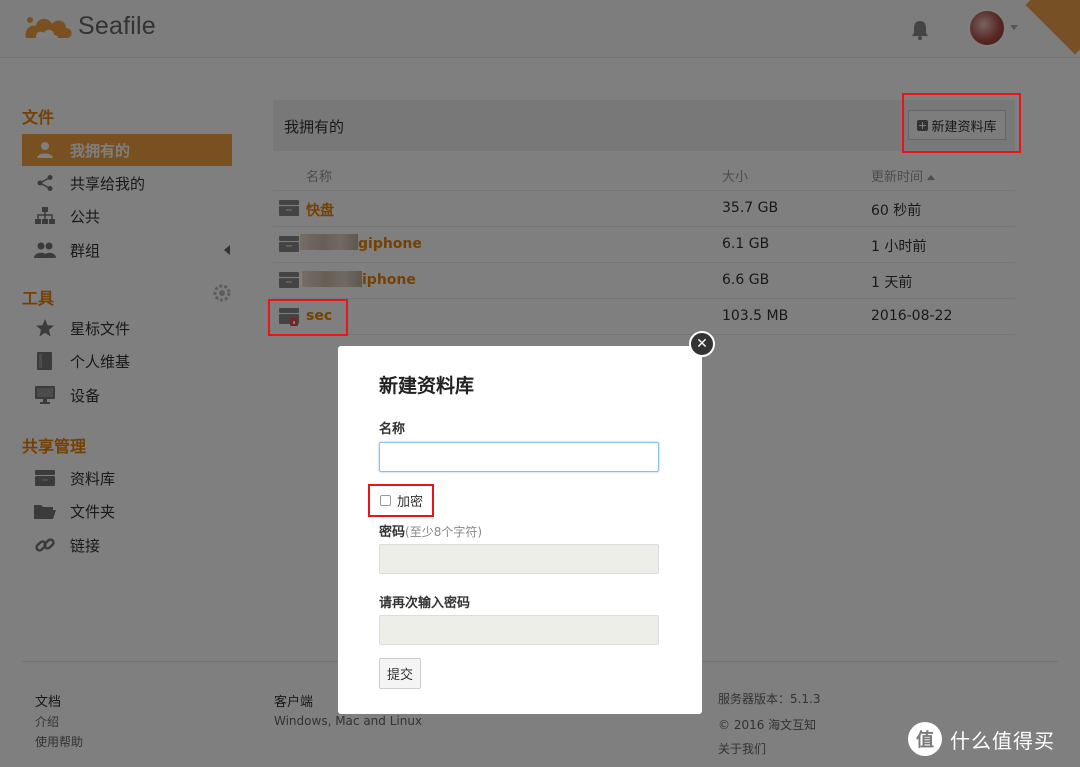 The image size is (1080, 767). Describe the element at coordinates (961, 123) in the screenshot. I see `annotation-box-new-library` at that location.